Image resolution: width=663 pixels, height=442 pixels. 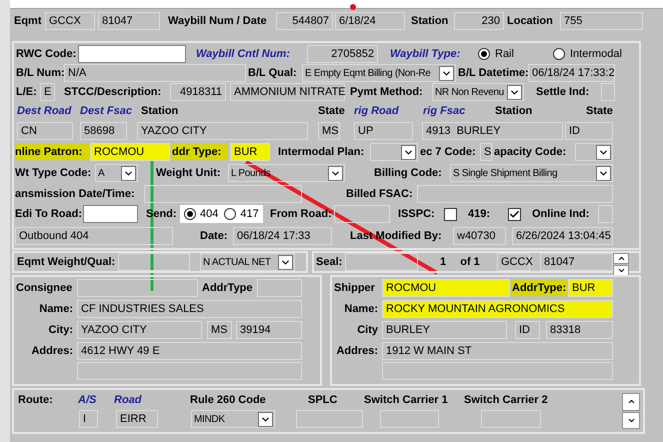 I want to click on text-field: 83318, so click(x=579, y=330).